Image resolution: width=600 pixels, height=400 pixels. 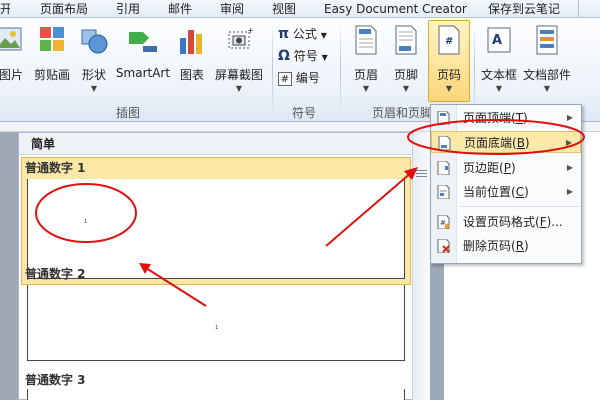 What do you see at coordinates (180, 9) in the screenshot?
I see `tab-mailings: 邮件` at bounding box center [180, 9].